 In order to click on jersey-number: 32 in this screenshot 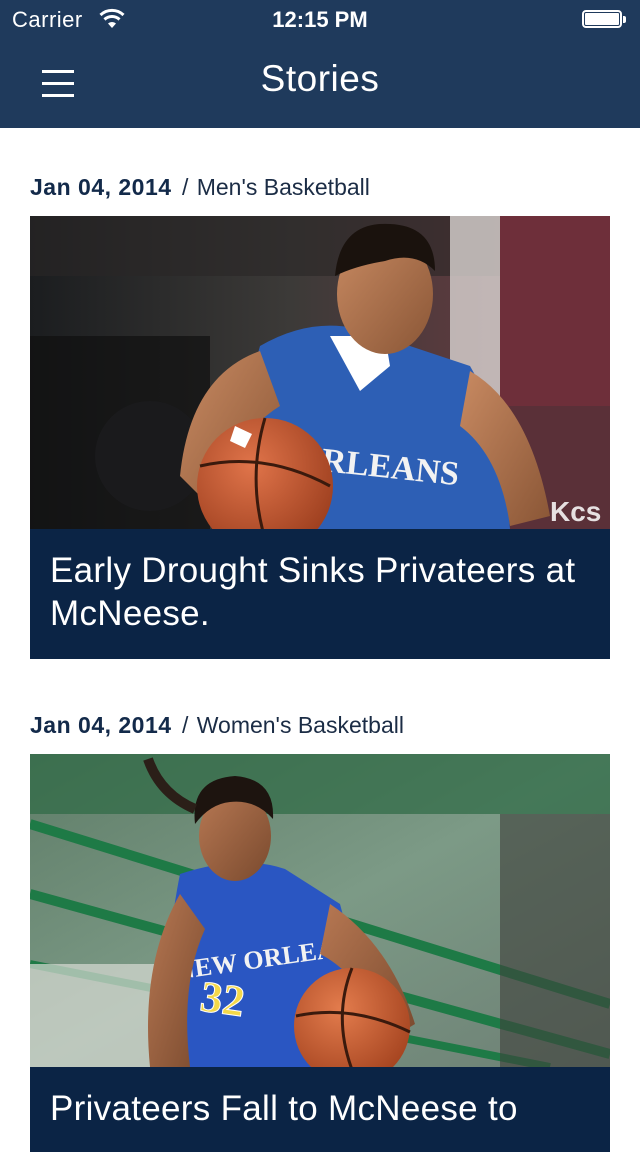, I will do `click(222, 999)`.